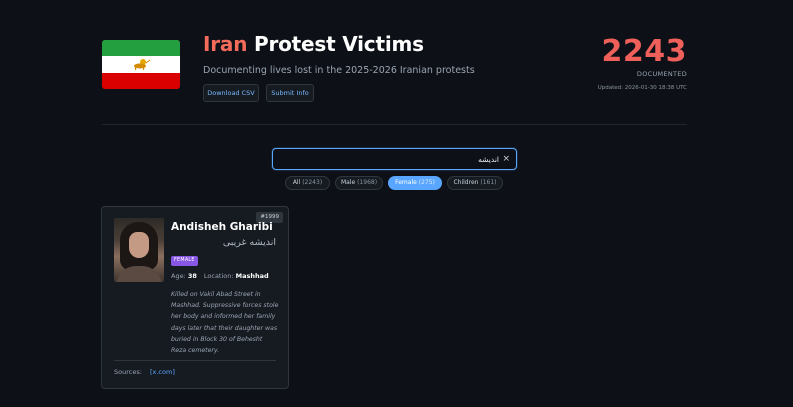 Image resolution: width=793 pixels, height=407 pixels. Describe the element at coordinates (225, 44) in the screenshot. I see `page-title-accent: Iran` at that location.